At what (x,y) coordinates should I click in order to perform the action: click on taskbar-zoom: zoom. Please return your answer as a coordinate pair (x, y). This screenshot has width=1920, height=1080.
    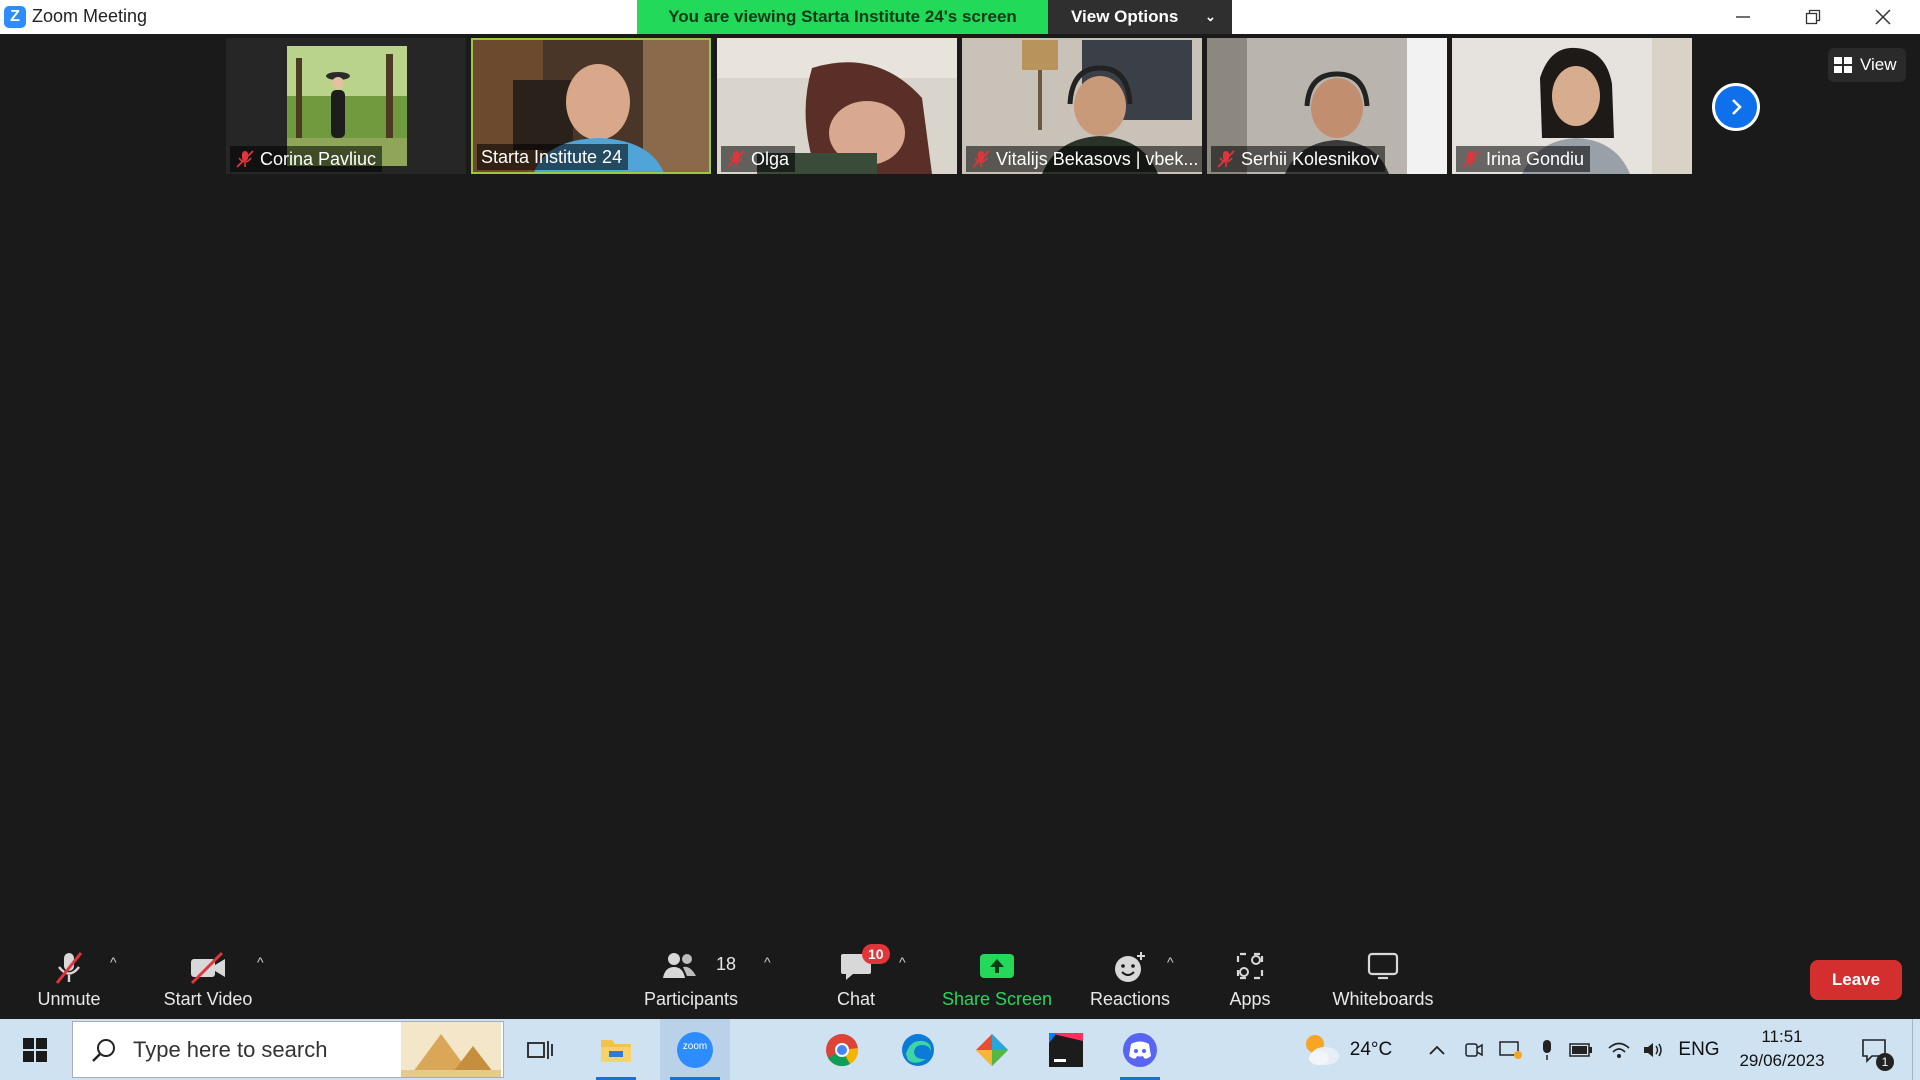
    Looking at the image, I should click on (695, 1049).